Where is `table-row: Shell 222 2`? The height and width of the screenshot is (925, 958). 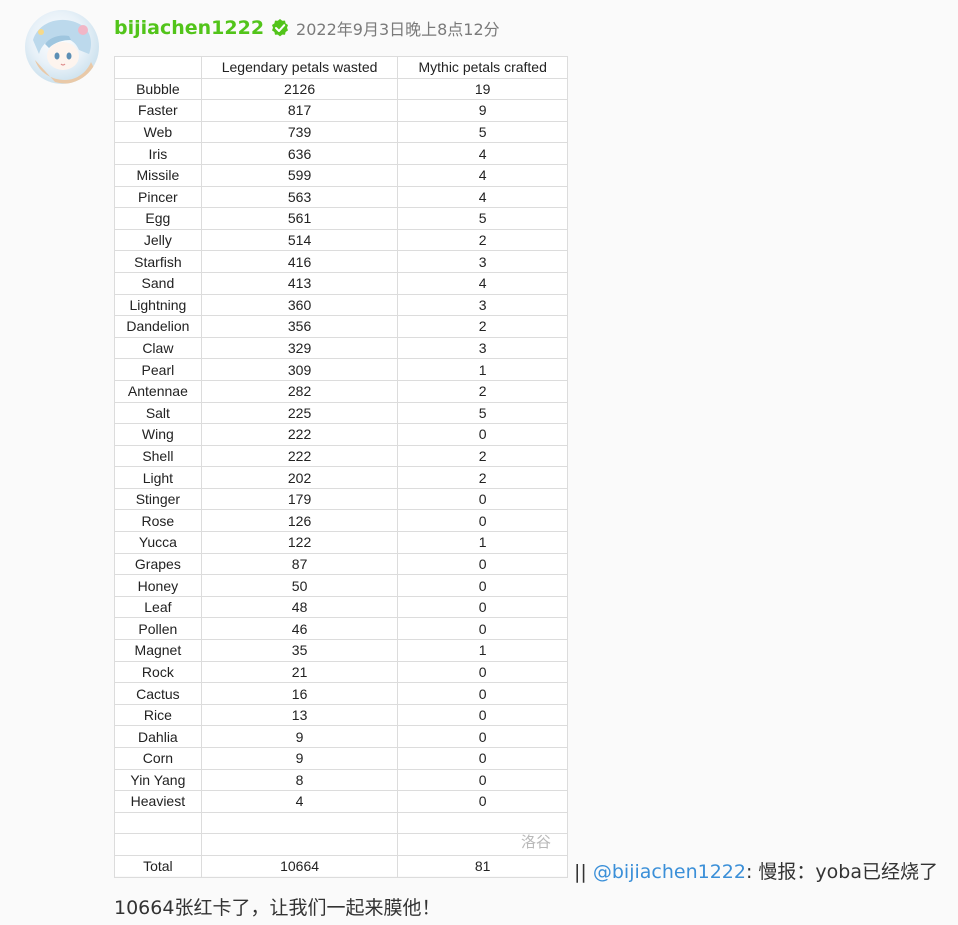 table-row: Shell 222 2 is located at coordinates (341, 456).